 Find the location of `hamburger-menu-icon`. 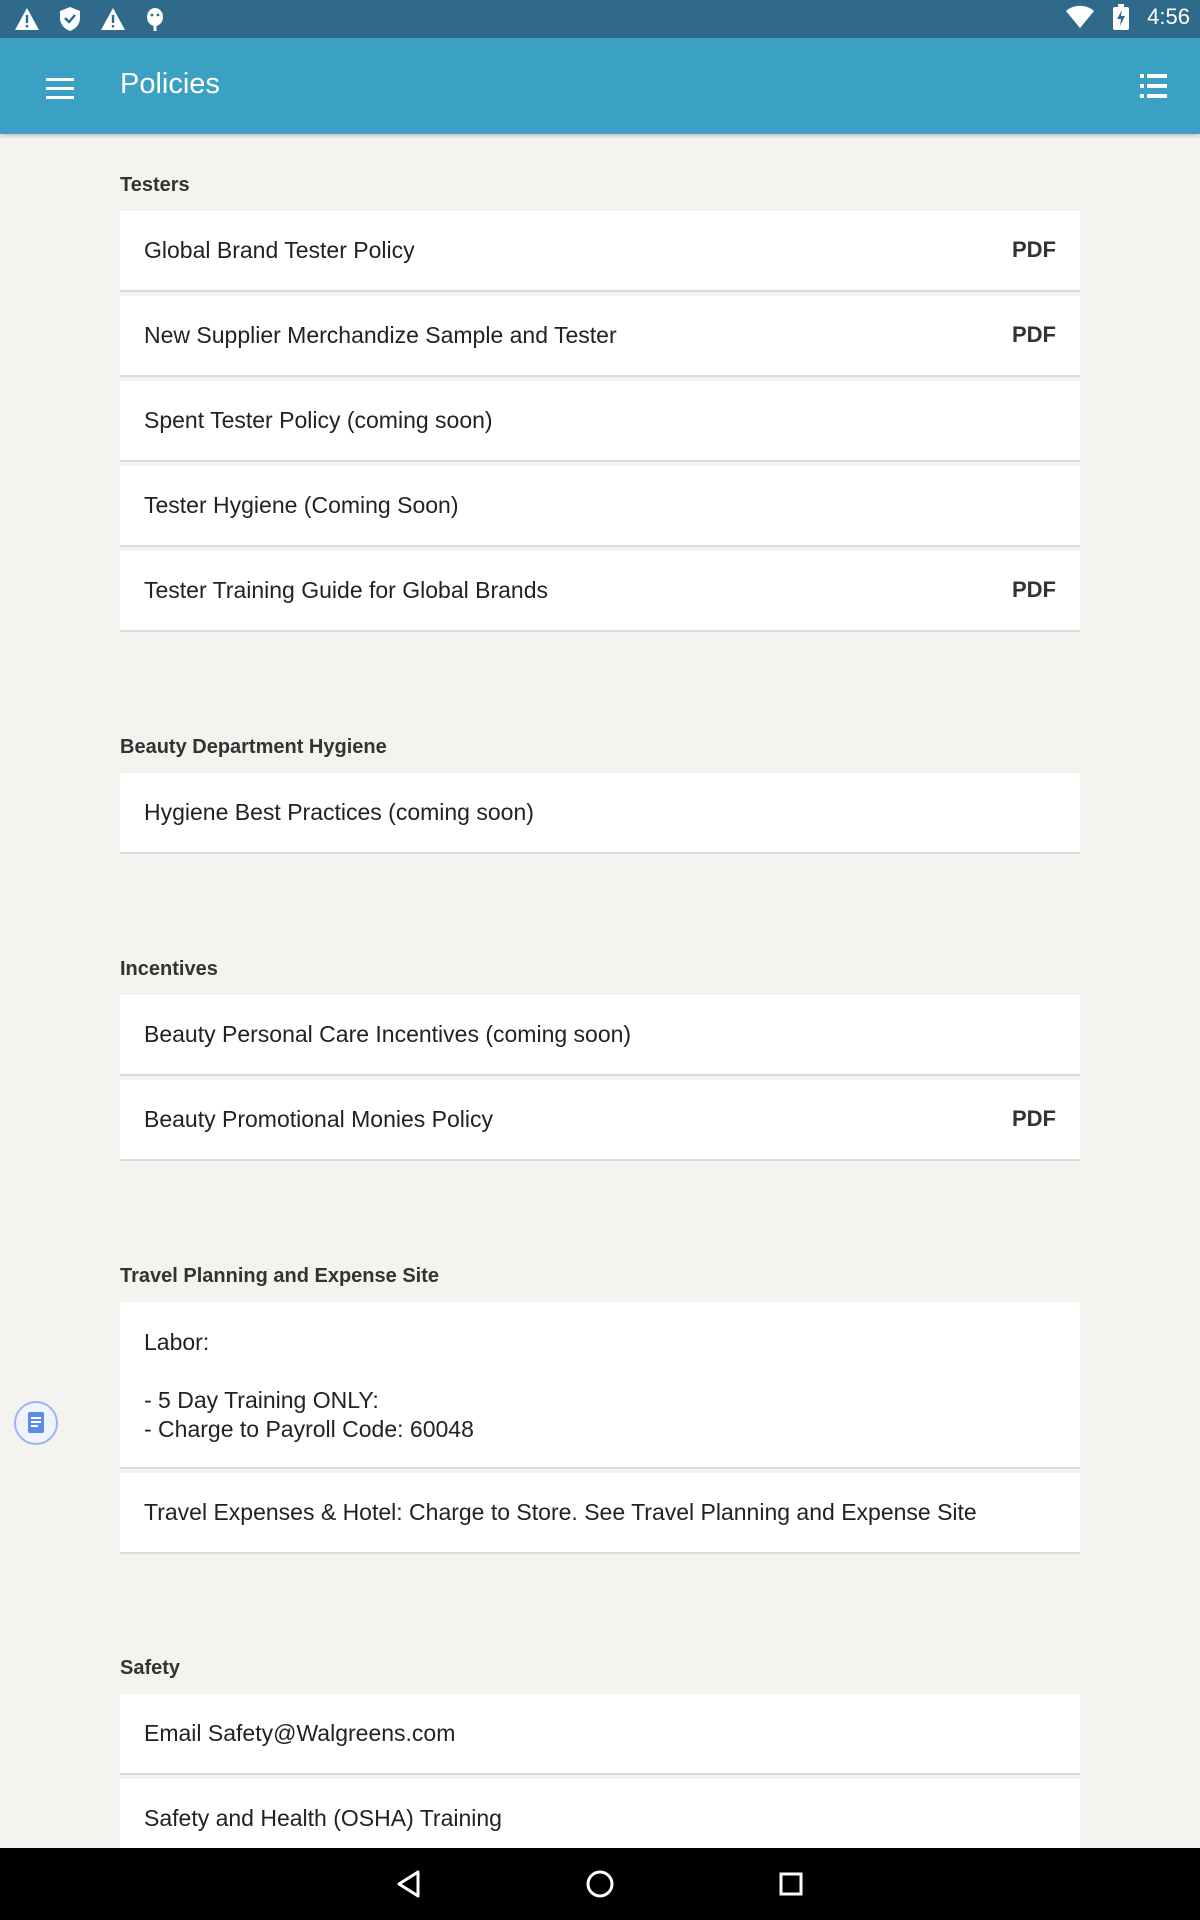

hamburger-menu-icon is located at coordinates (60, 88).